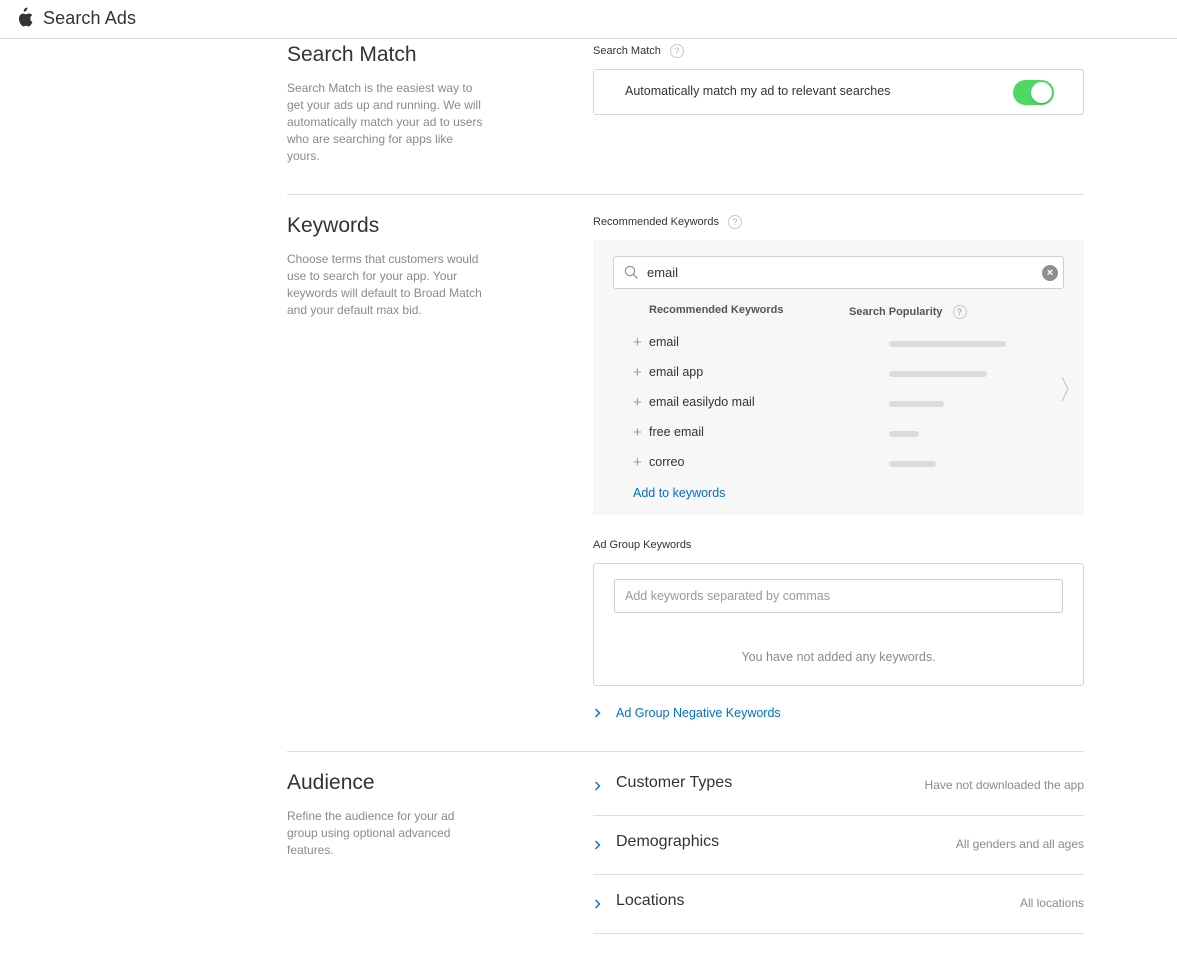  What do you see at coordinates (716, 310) in the screenshot?
I see `col-header-keywords: Recommended Keywords` at bounding box center [716, 310].